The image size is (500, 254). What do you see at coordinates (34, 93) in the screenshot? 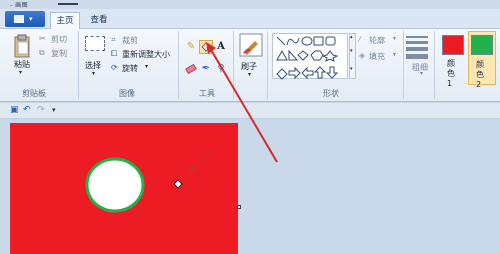
I see `clipboard-group-label: 剪贴板` at bounding box center [34, 93].